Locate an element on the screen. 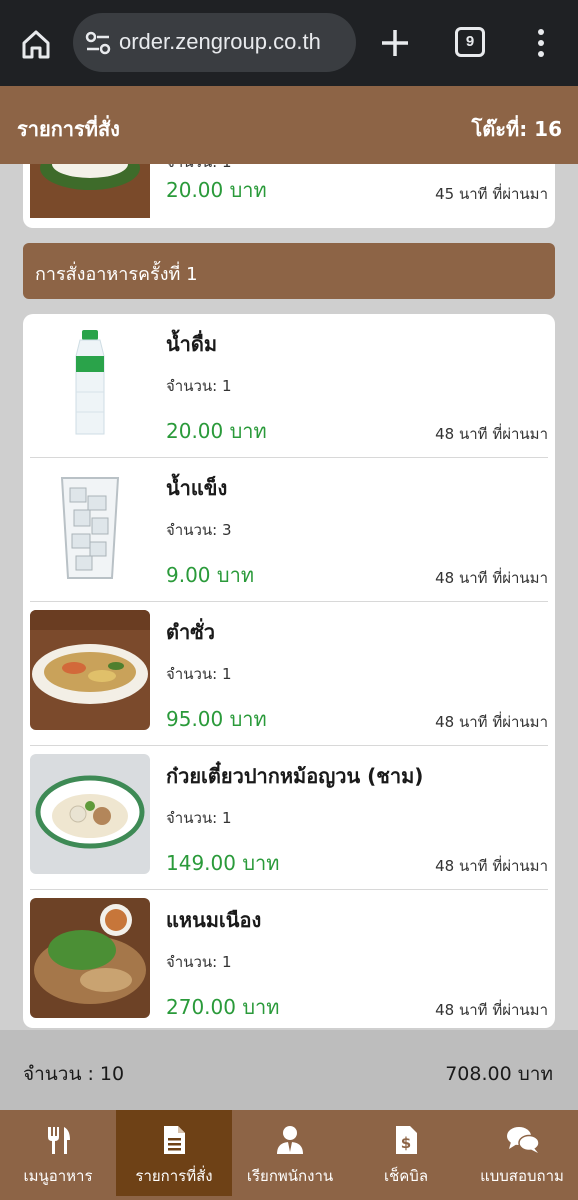  item-price: 270.00 บาท is located at coordinates (223, 1007).